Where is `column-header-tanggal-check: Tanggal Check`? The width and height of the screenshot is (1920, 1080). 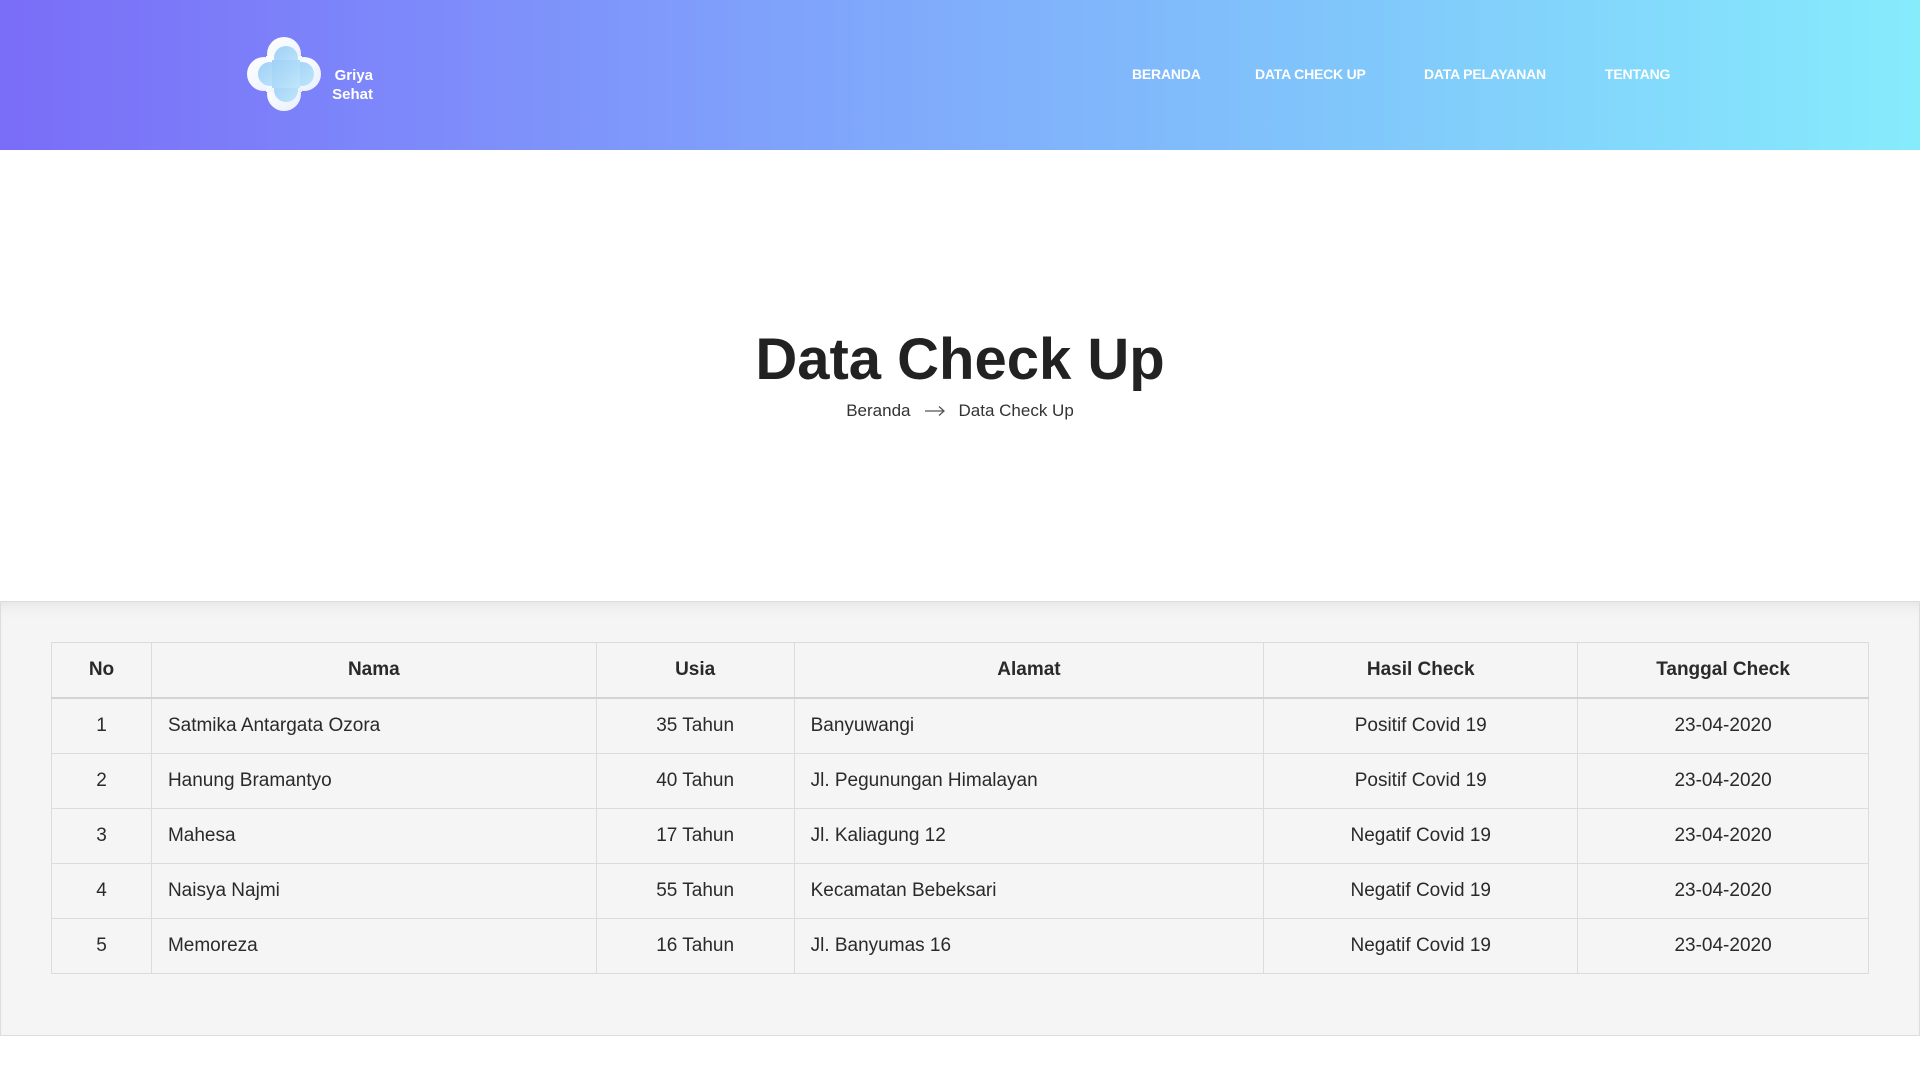
column-header-tanggal-check: Tanggal Check is located at coordinates (1723, 670).